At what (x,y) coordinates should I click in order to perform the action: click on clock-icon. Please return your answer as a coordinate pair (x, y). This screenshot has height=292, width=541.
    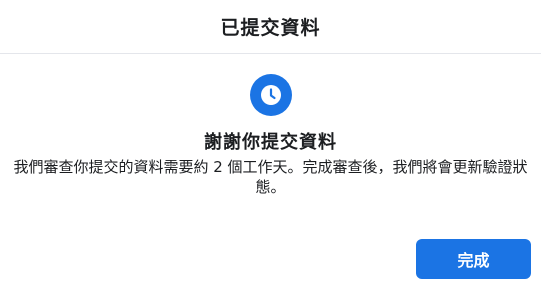
    Looking at the image, I should click on (271, 95).